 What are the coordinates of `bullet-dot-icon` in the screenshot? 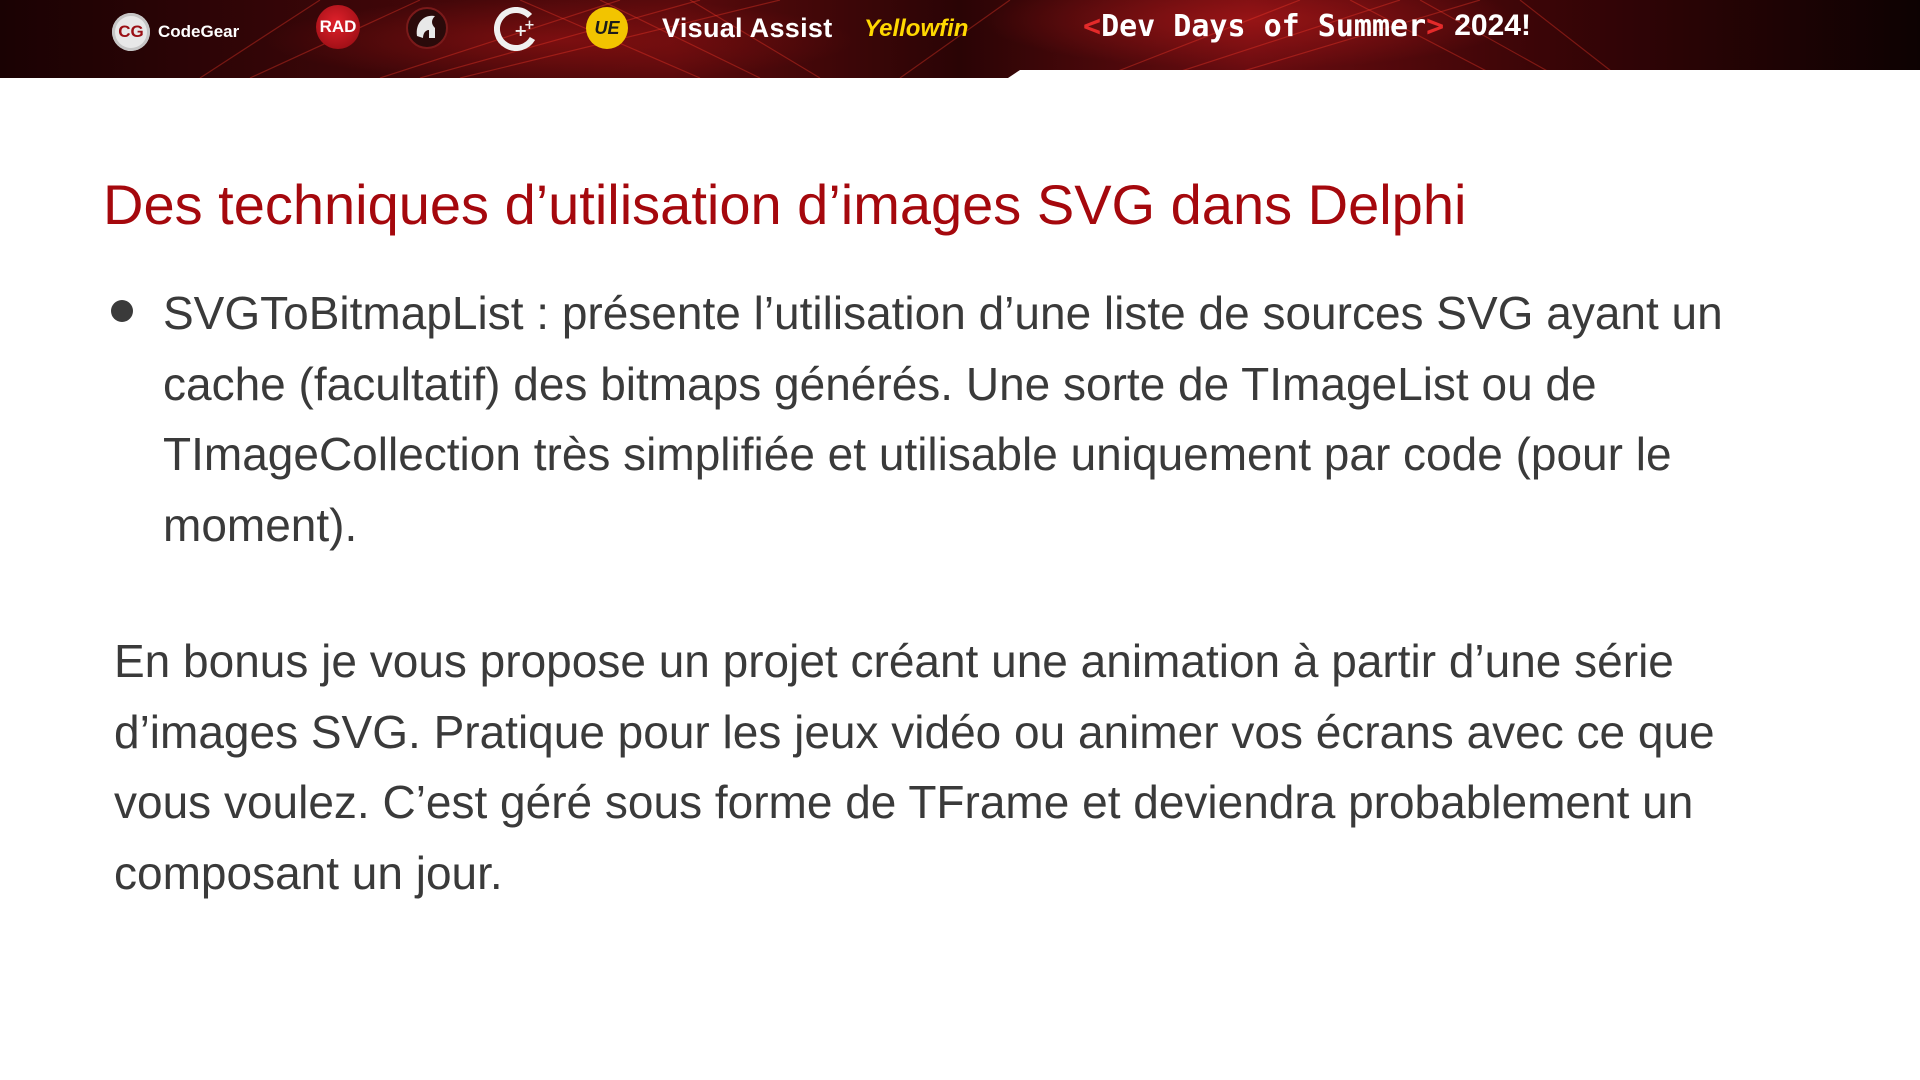 It's located at (122, 311).